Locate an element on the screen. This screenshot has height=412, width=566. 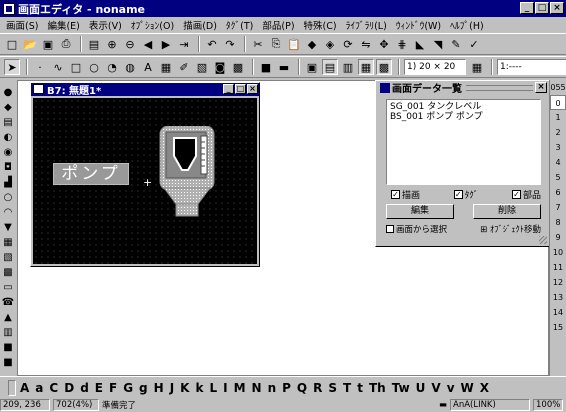
circle-icon: ○ is located at coordinates (94, 67).